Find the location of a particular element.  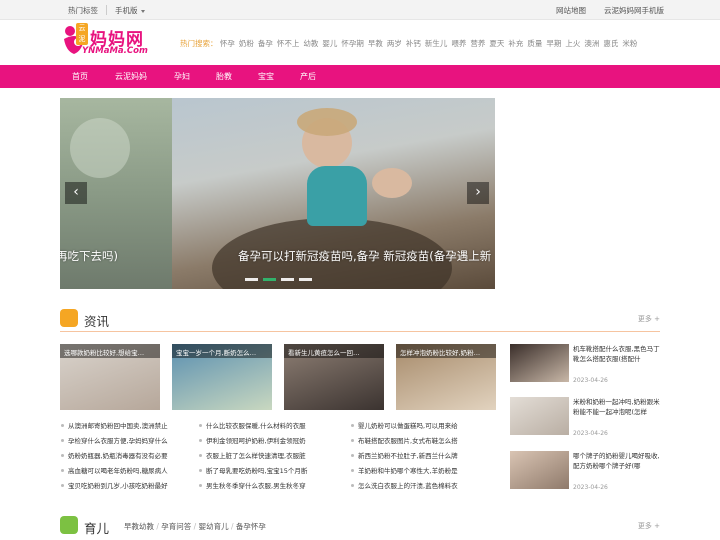

slider-prev-button: ‹ is located at coordinates (76, 193).